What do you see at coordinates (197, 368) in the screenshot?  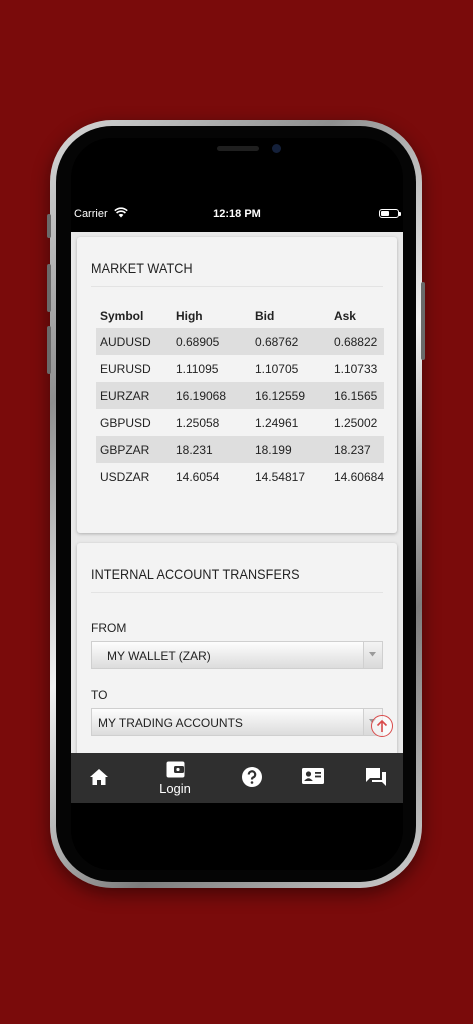 I see `cell-high: 1.11095` at bounding box center [197, 368].